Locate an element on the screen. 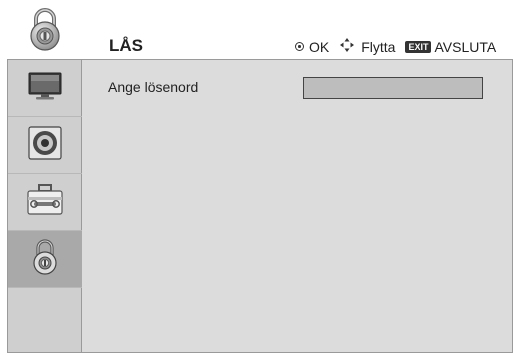 This screenshot has height=359, width=513. toolbox-settings-icon is located at coordinates (45, 202).